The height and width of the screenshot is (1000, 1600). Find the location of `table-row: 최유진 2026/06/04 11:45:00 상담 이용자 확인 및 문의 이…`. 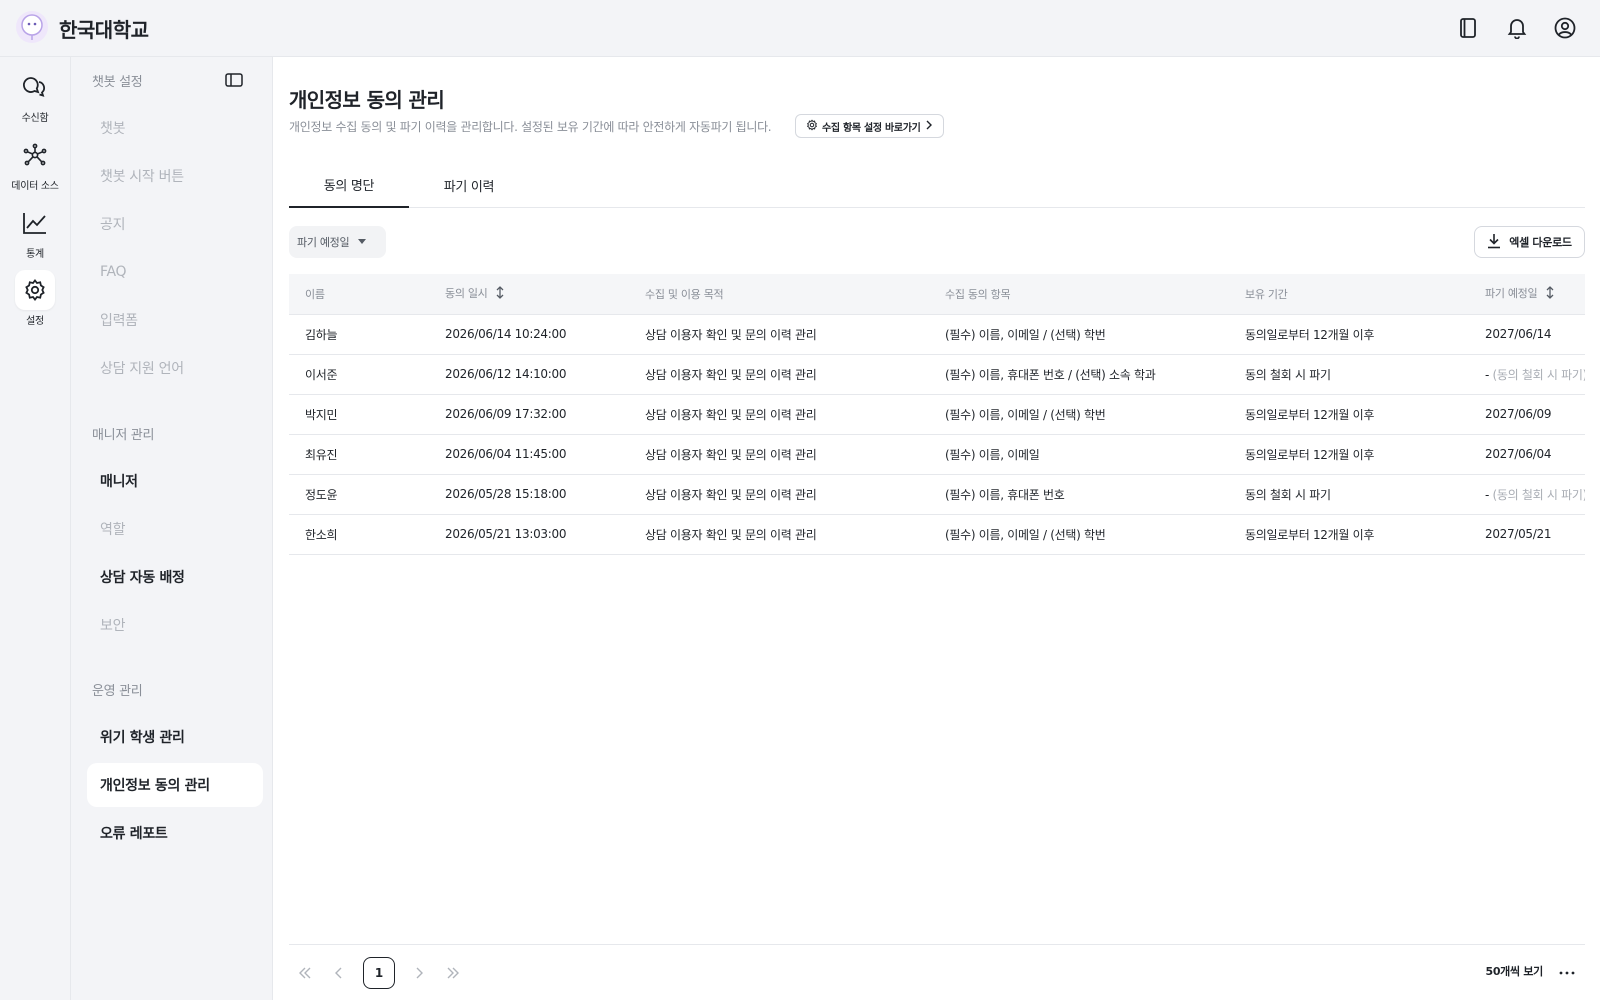

table-row: 최유진 2026/06/04 11:45:00 상담 이용자 확인 및 문의 이… is located at coordinates (937, 454).